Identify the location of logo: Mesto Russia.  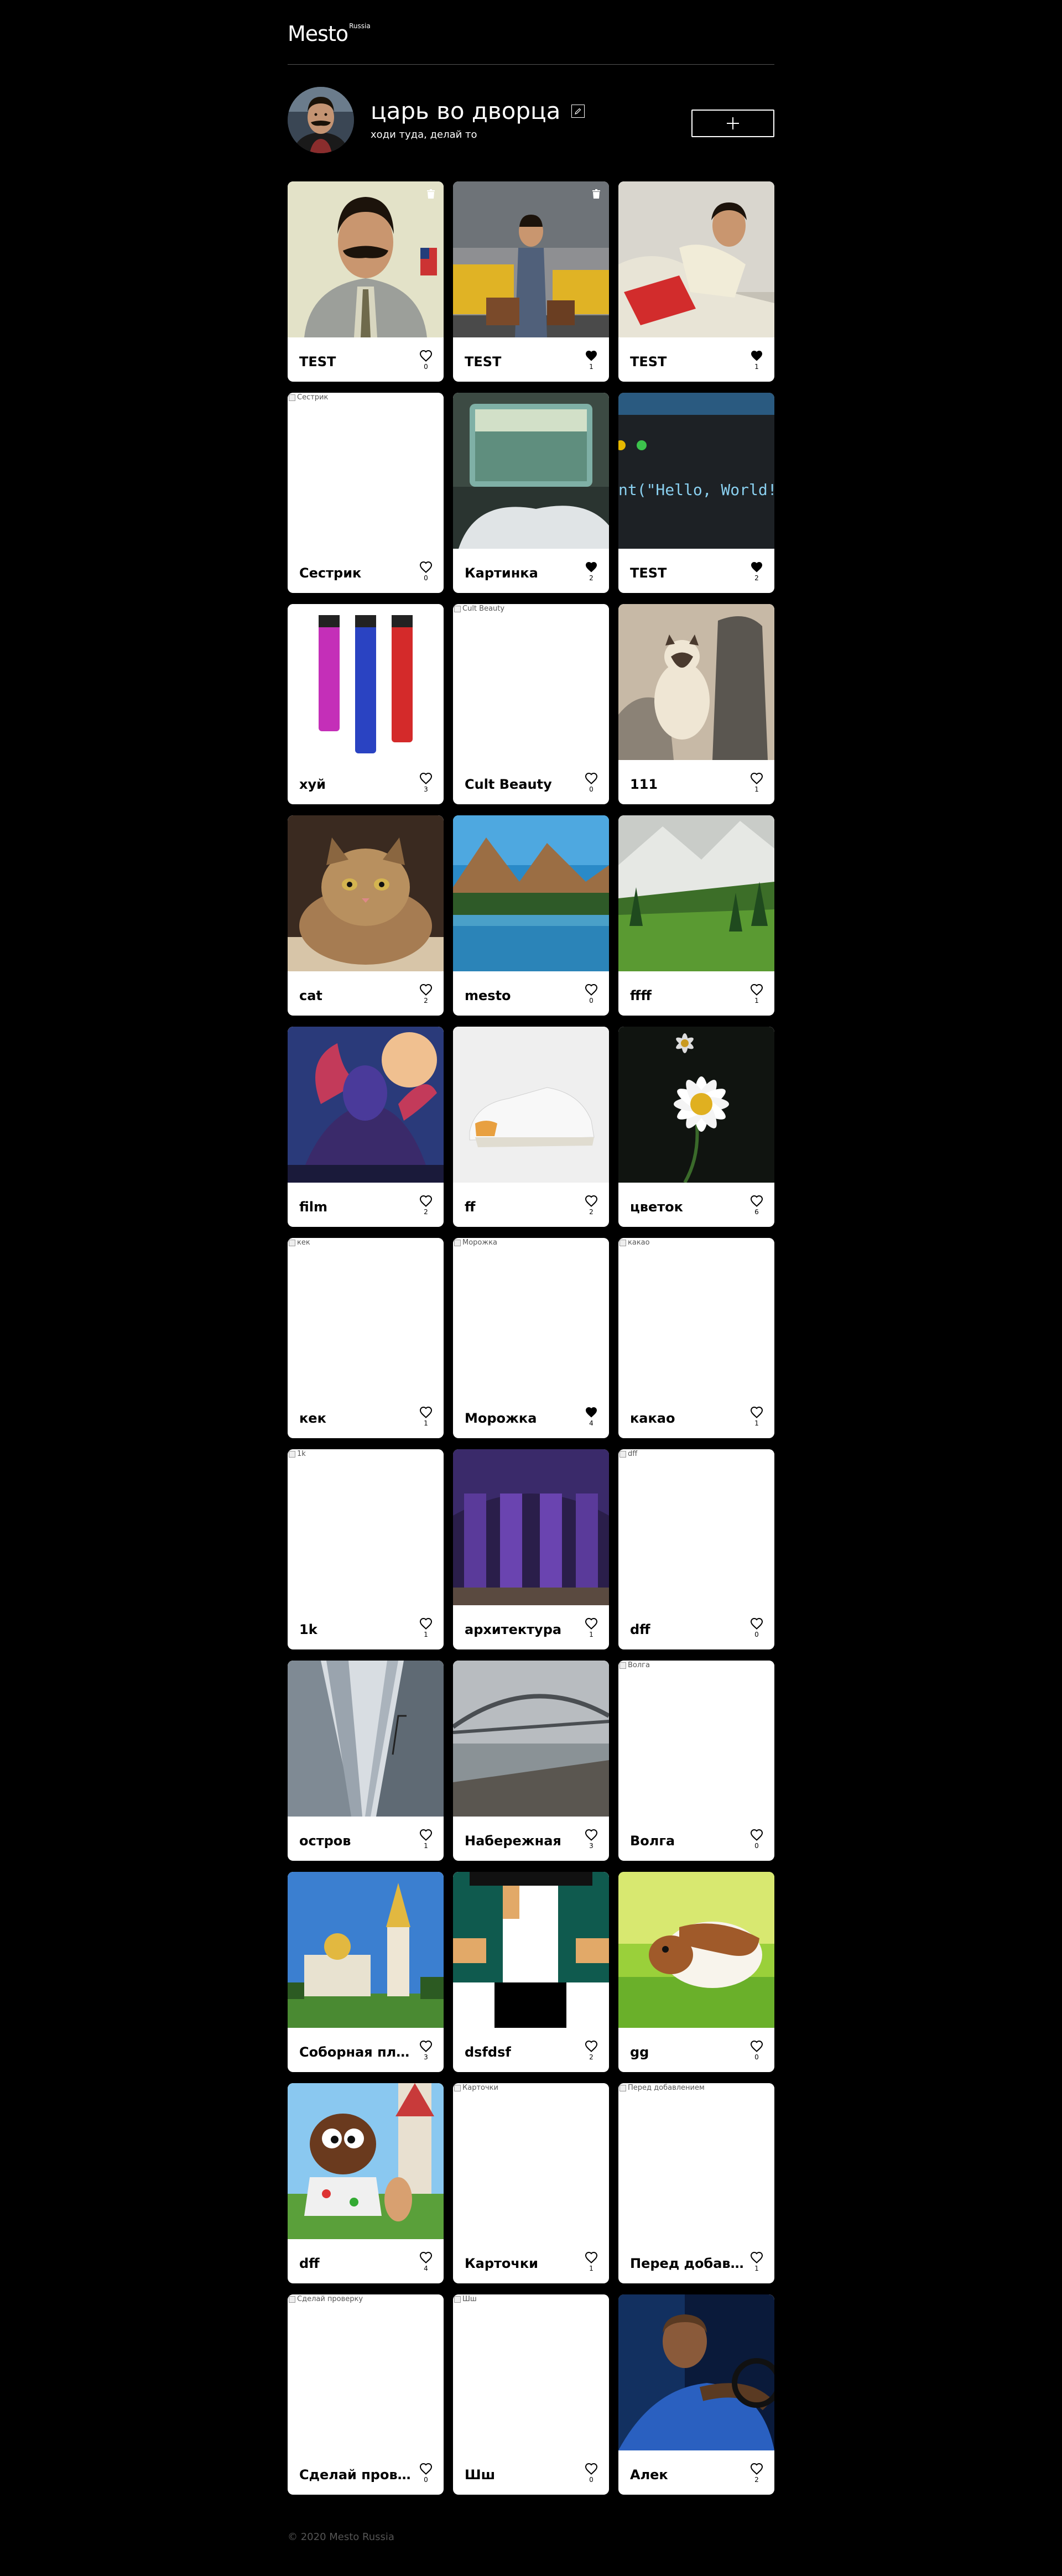
(329, 33).